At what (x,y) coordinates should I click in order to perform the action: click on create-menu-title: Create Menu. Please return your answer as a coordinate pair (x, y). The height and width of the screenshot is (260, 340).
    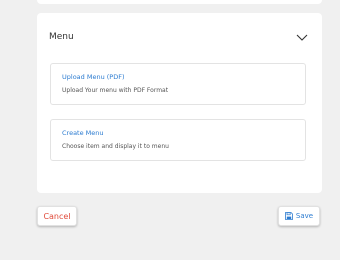
    Looking at the image, I should click on (178, 133).